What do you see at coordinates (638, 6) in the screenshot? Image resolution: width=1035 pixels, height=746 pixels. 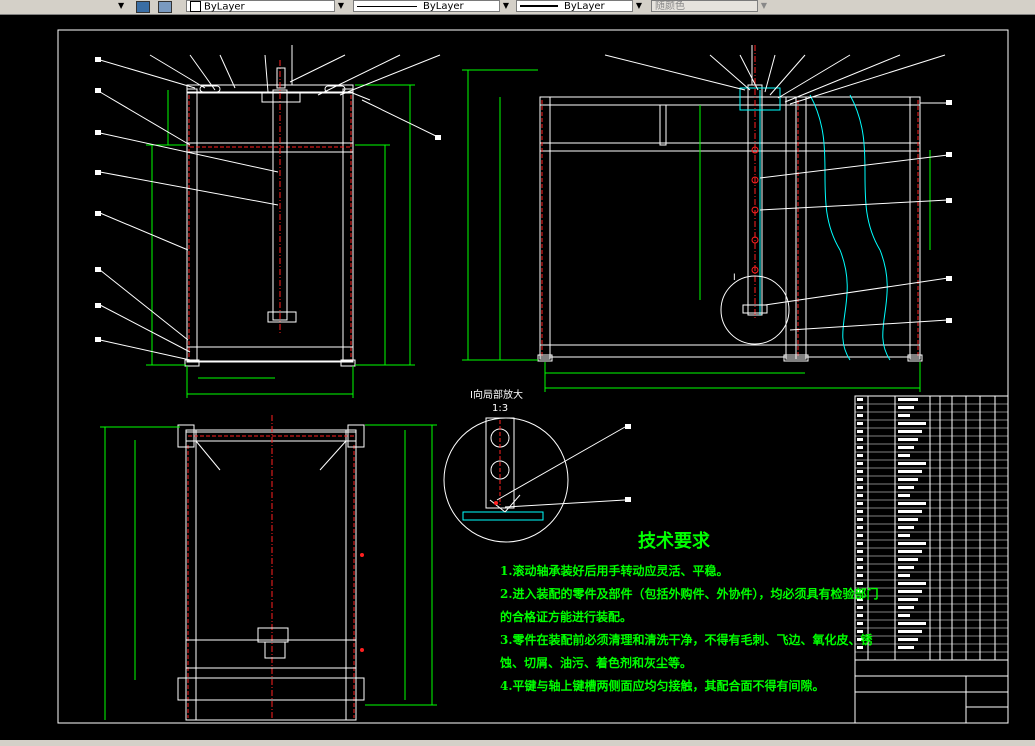 I see `lineweight-dropdown-button: ▼` at bounding box center [638, 6].